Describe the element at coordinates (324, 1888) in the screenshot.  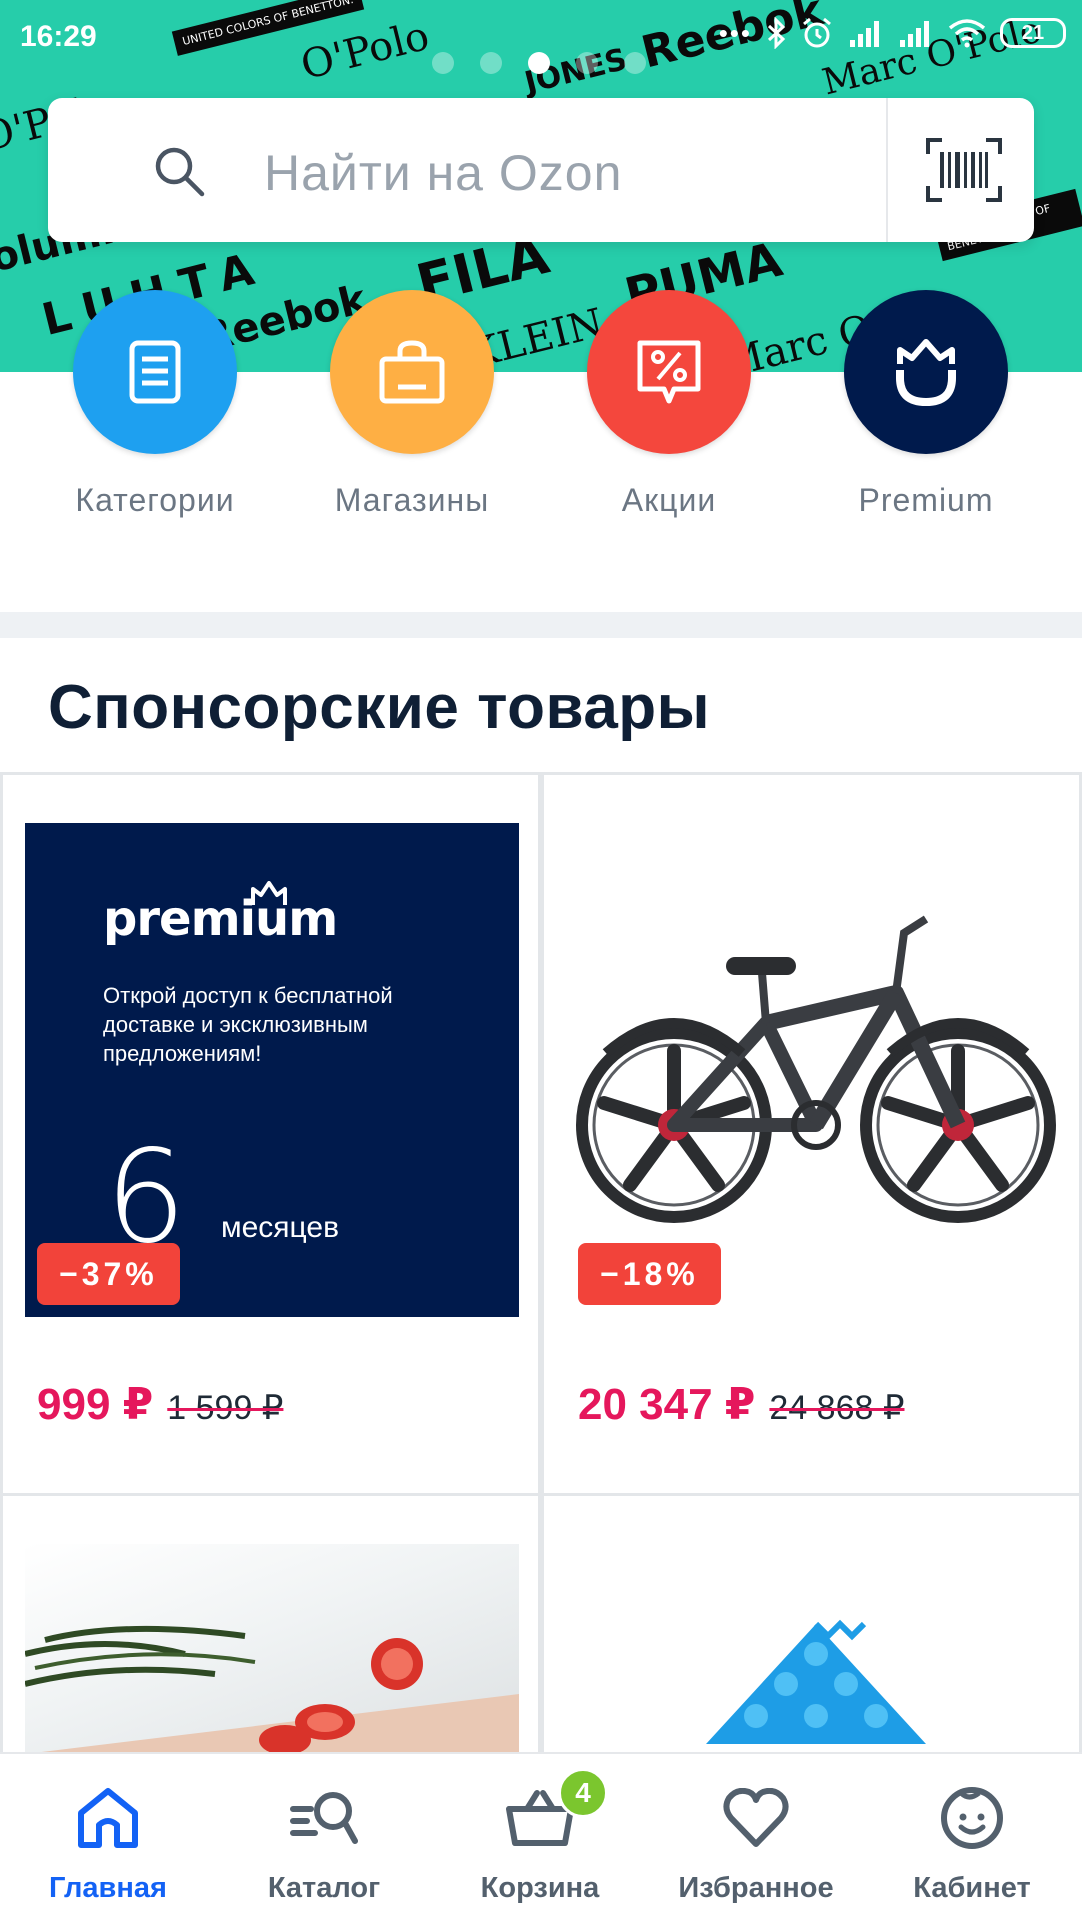
I see `nav-label: Каталог` at that location.